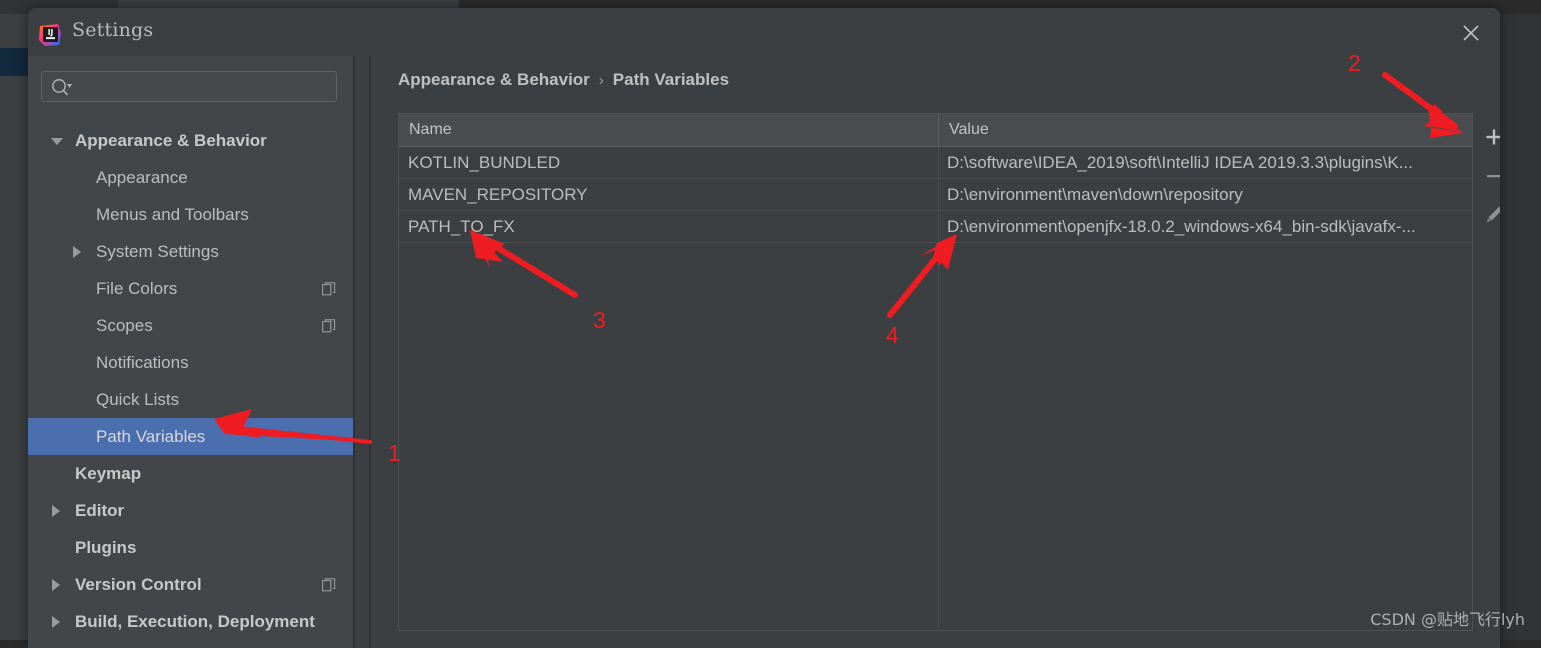 The width and height of the screenshot is (1541, 648). What do you see at coordinates (1471, 33) in the screenshot?
I see `close-icon` at bounding box center [1471, 33].